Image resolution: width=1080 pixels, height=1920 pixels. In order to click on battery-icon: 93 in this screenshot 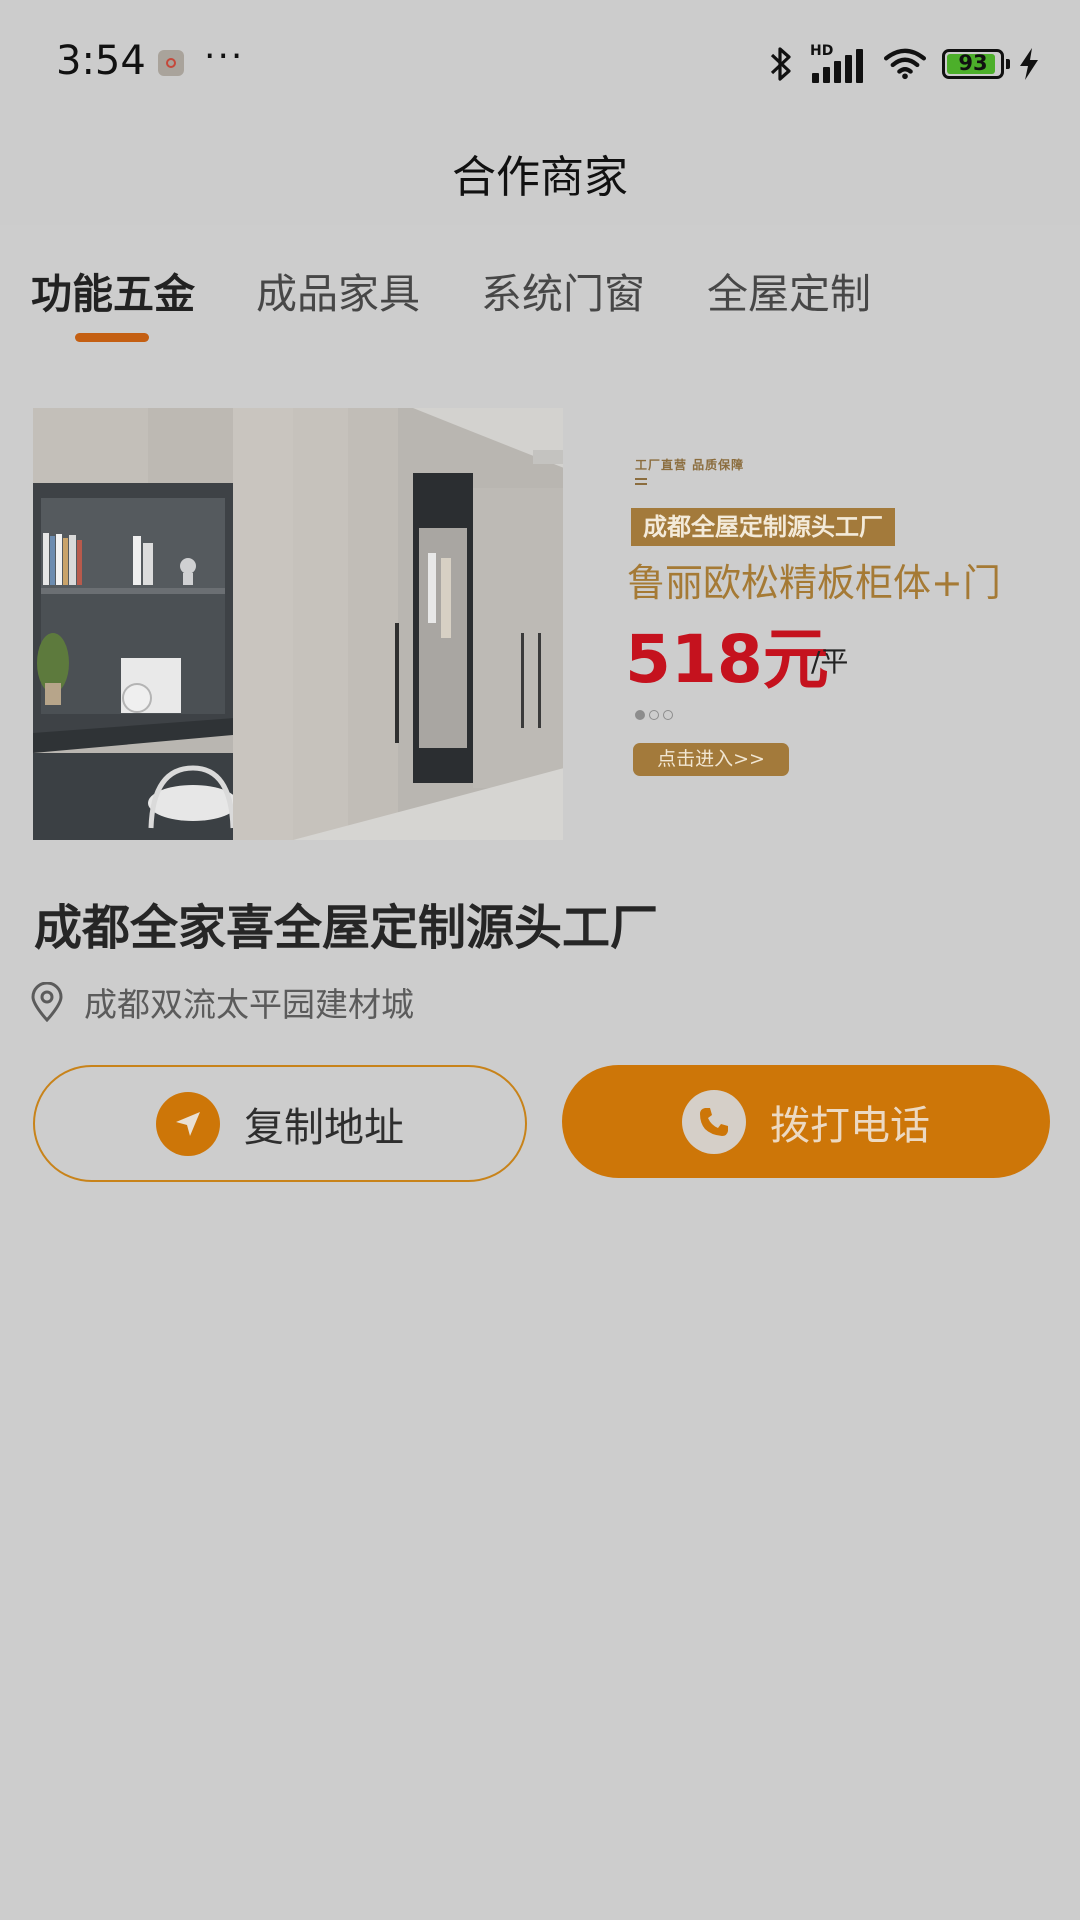, I will do `click(976, 64)`.